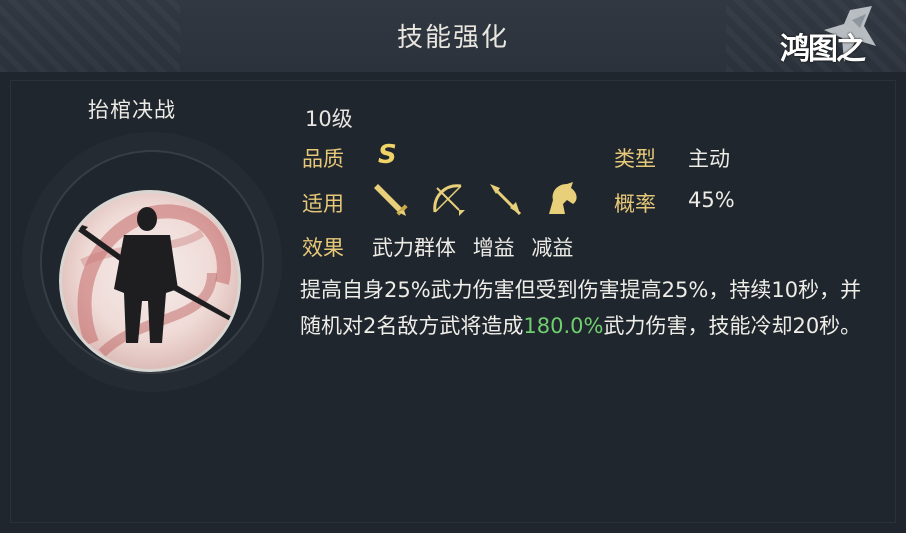  What do you see at coordinates (732, 326) in the screenshot?
I see `description-text-end: 武力伤害，技能冷却20秒。` at bounding box center [732, 326].